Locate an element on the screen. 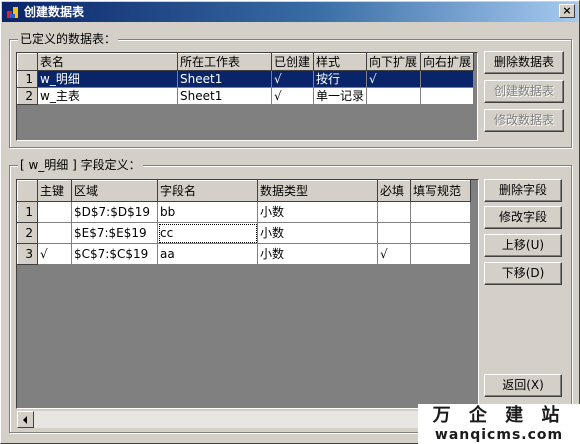 The width and height of the screenshot is (580, 444). col-header-required: 必填 is located at coordinates (394, 191).